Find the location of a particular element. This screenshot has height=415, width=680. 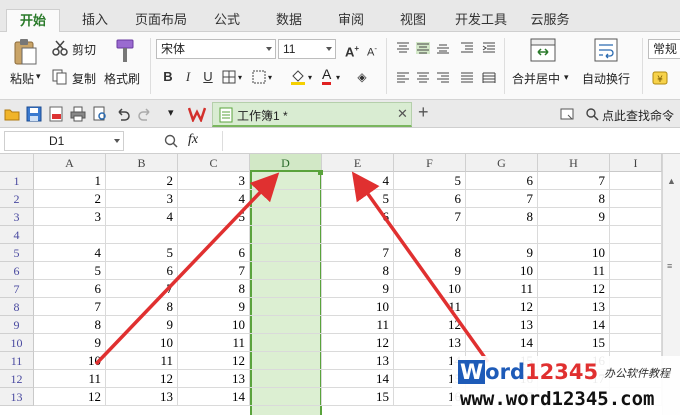

close-tab-icon: ✕ is located at coordinates (402, 114).